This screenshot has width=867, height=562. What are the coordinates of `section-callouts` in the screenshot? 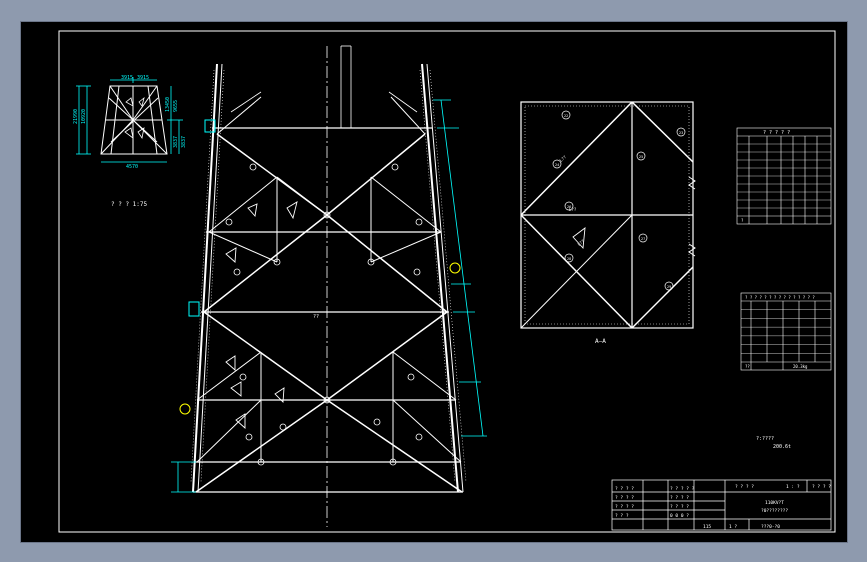 It's located at (619, 200).